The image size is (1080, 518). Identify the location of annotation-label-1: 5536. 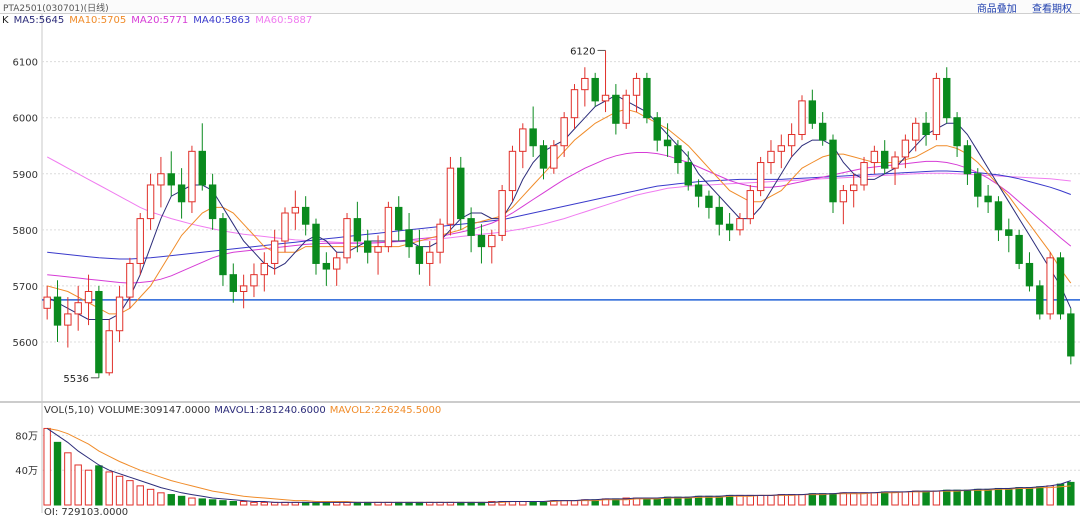
(75, 379).